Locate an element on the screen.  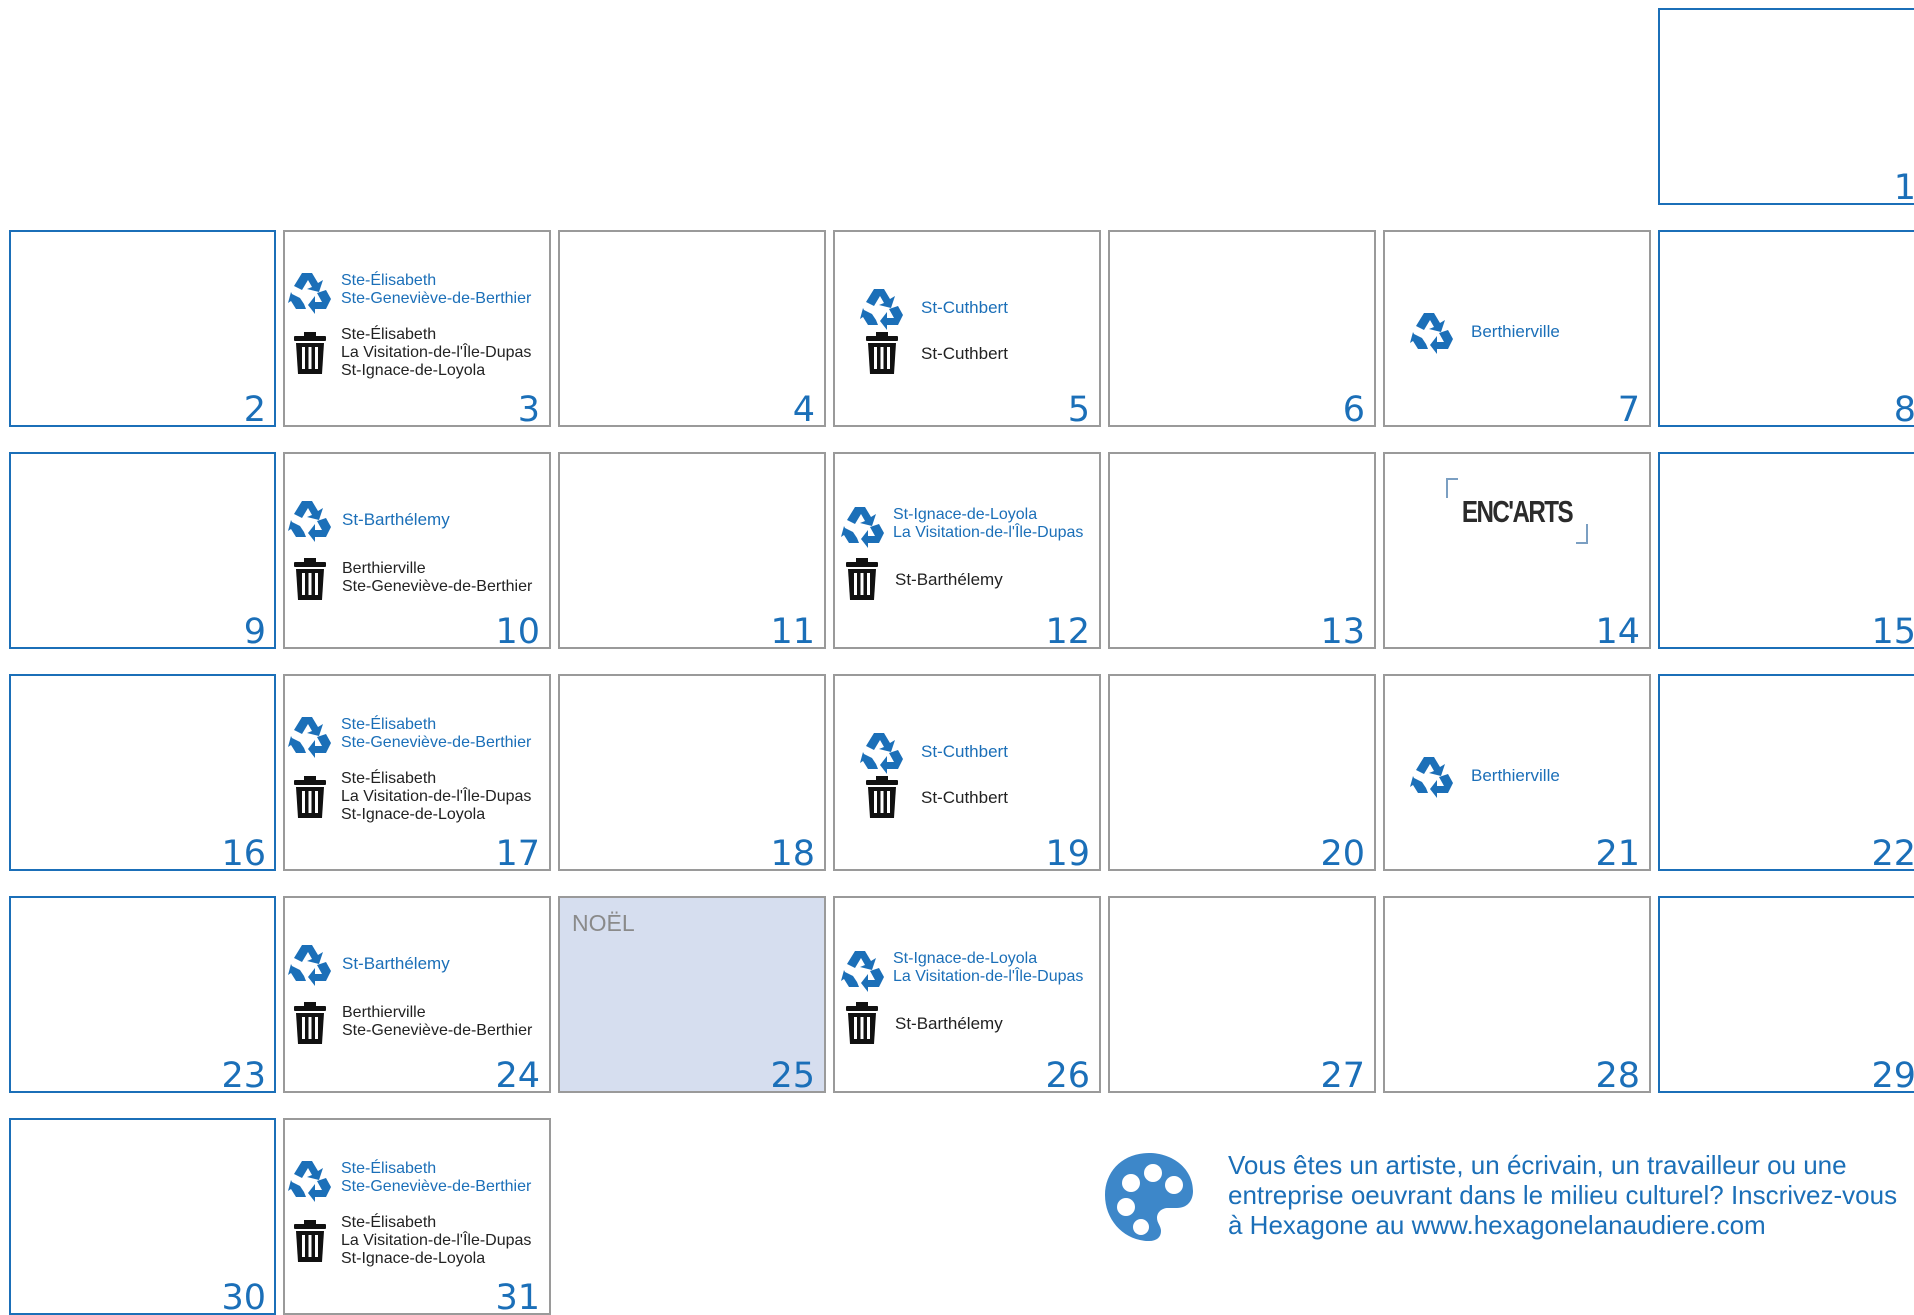
day-number: 9 is located at coordinates (254, 630).